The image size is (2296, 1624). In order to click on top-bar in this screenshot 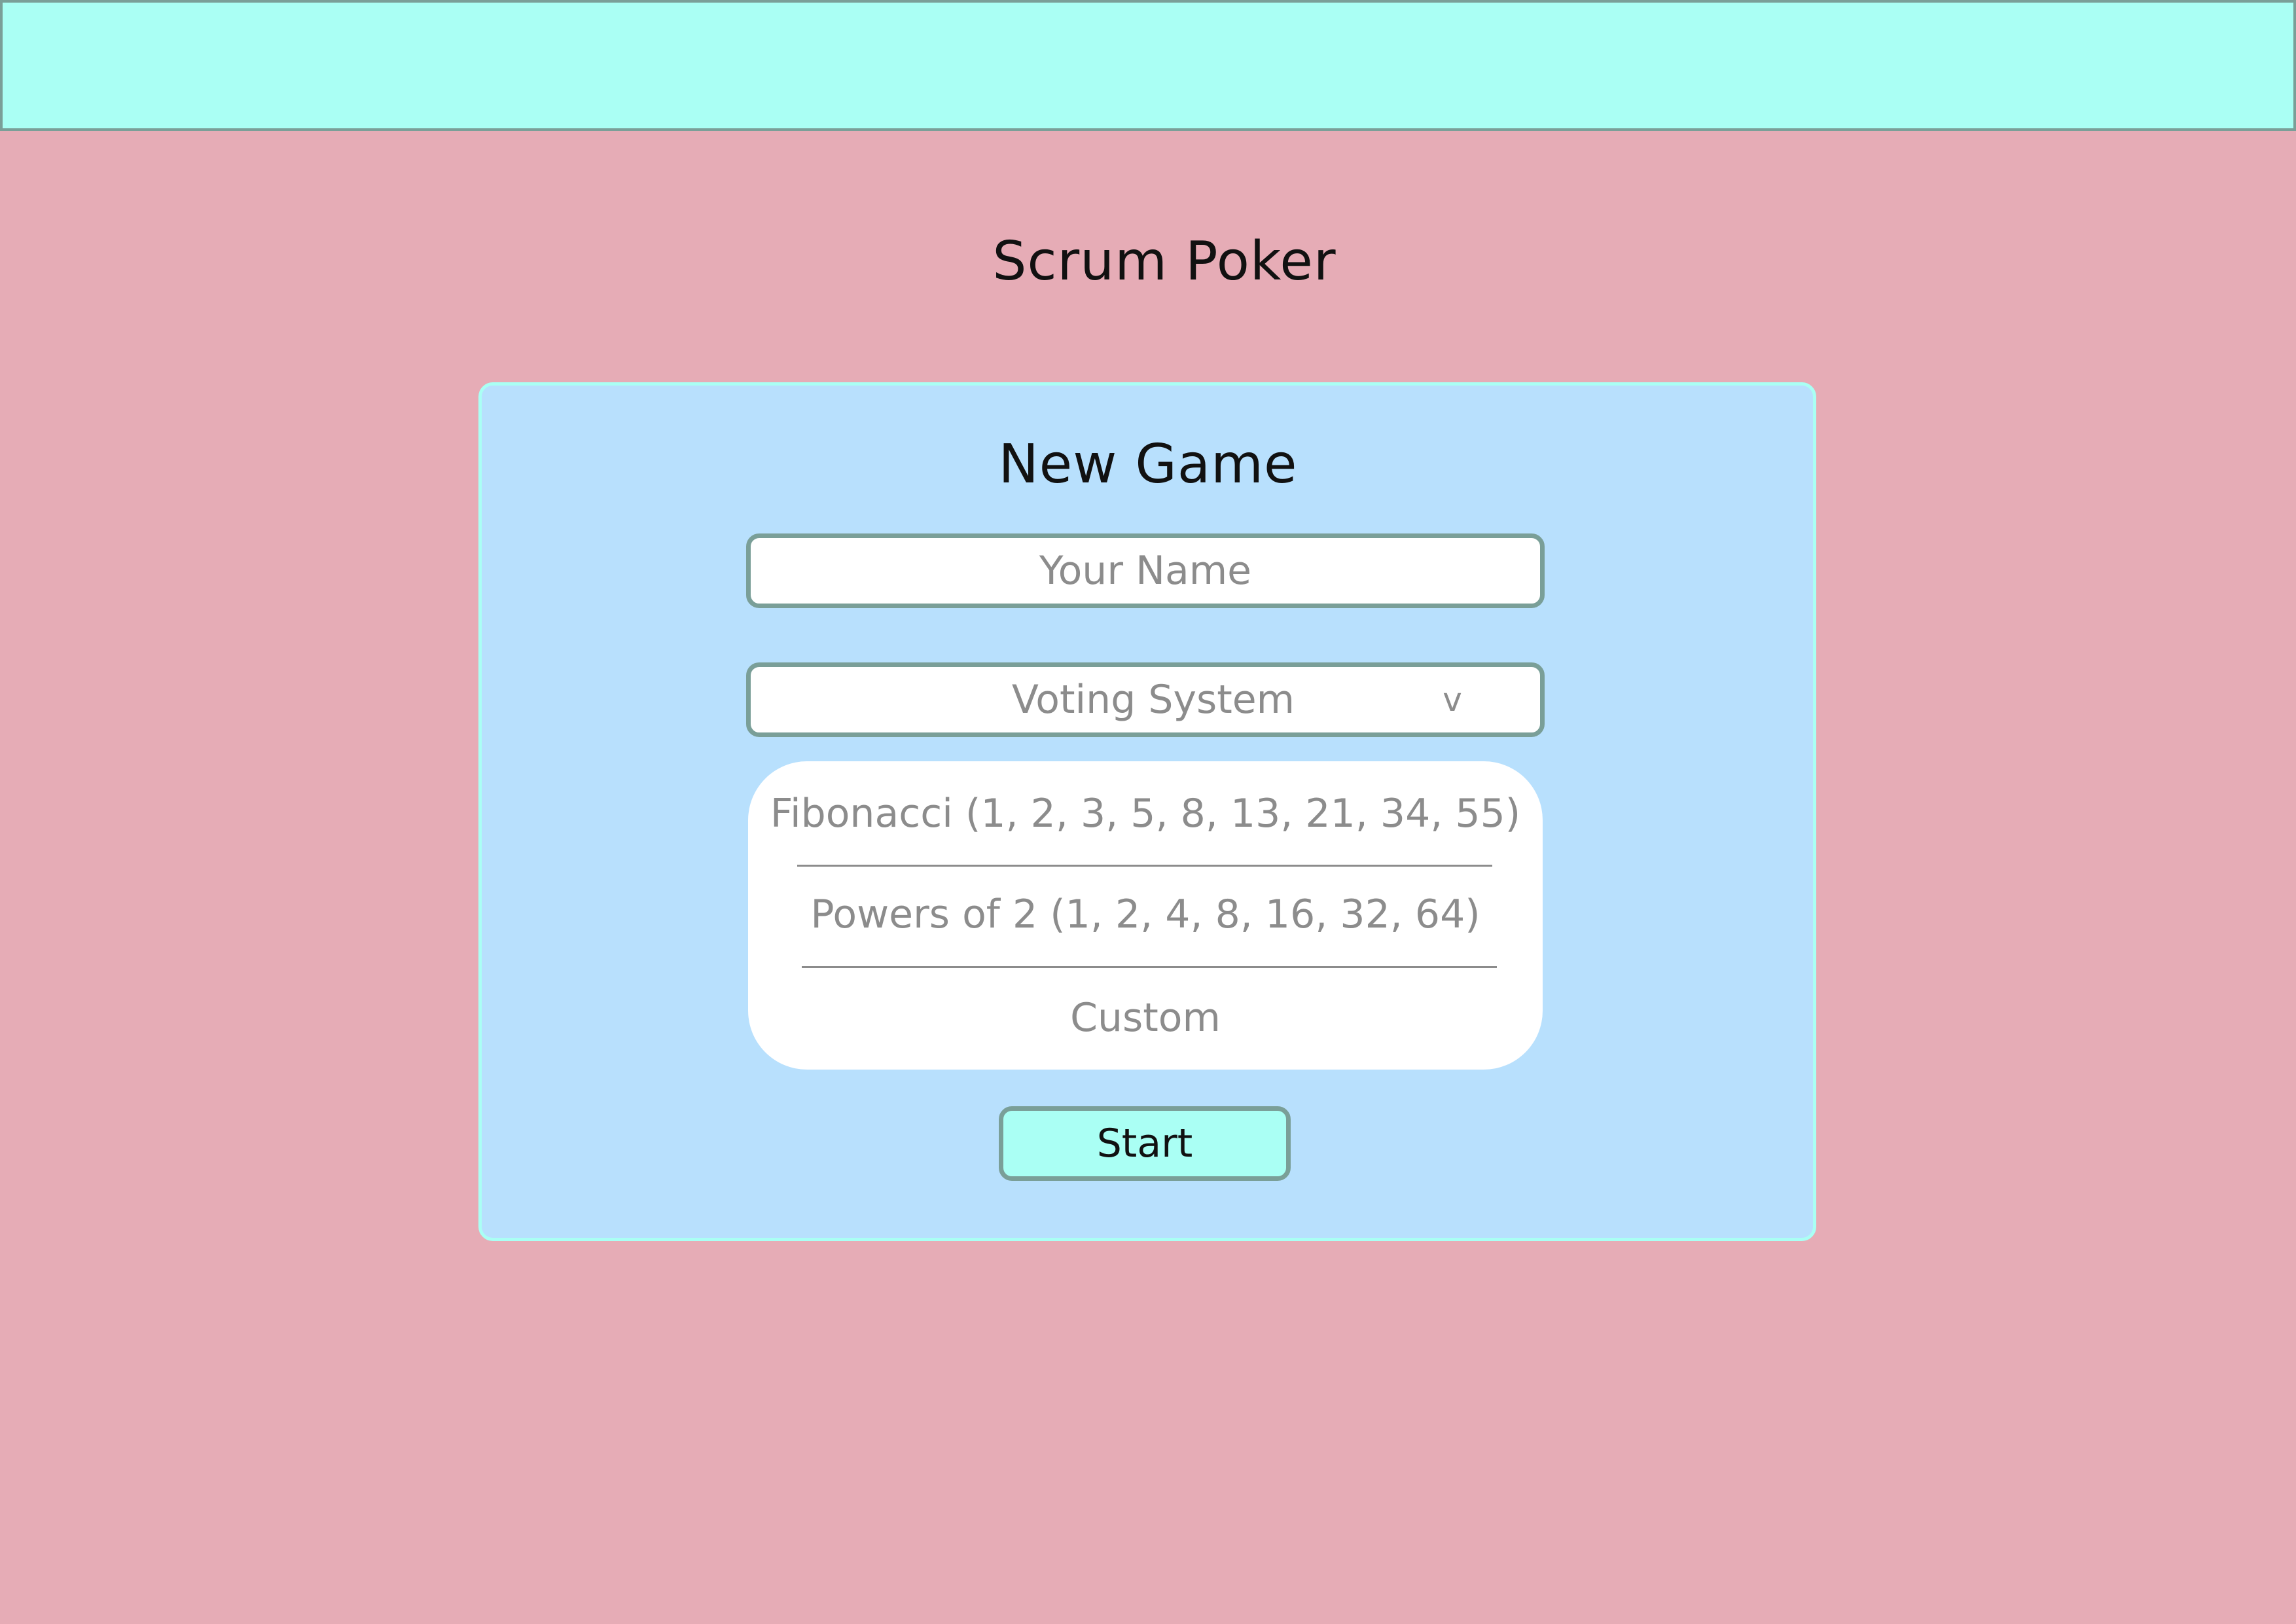, I will do `click(1148, 65)`.